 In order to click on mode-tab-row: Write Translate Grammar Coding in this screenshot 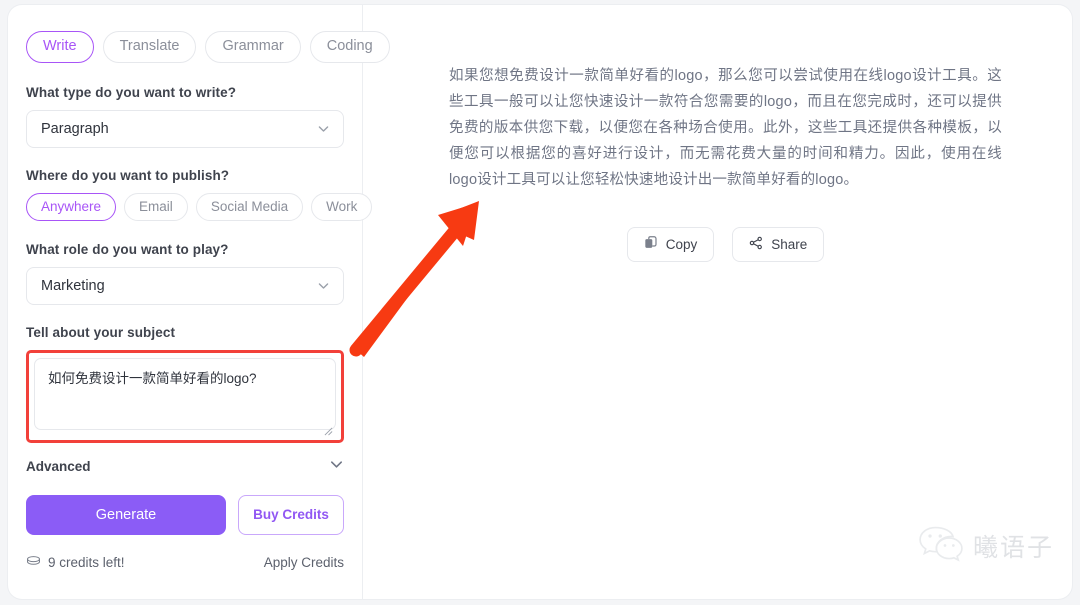, I will do `click(208, 47)`.